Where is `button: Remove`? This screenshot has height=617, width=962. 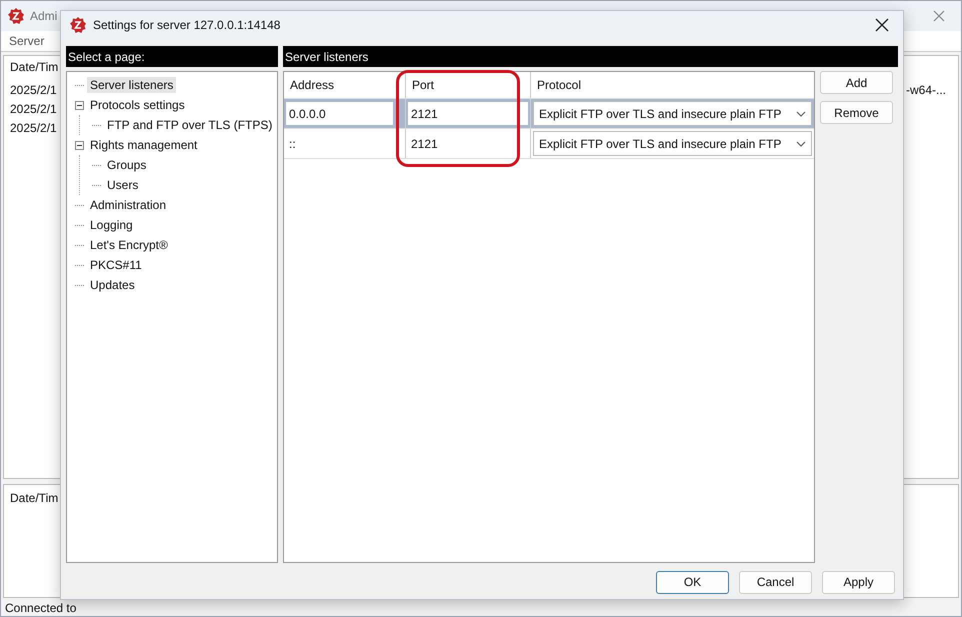 button: Remove is located at coordinates (856, 112).